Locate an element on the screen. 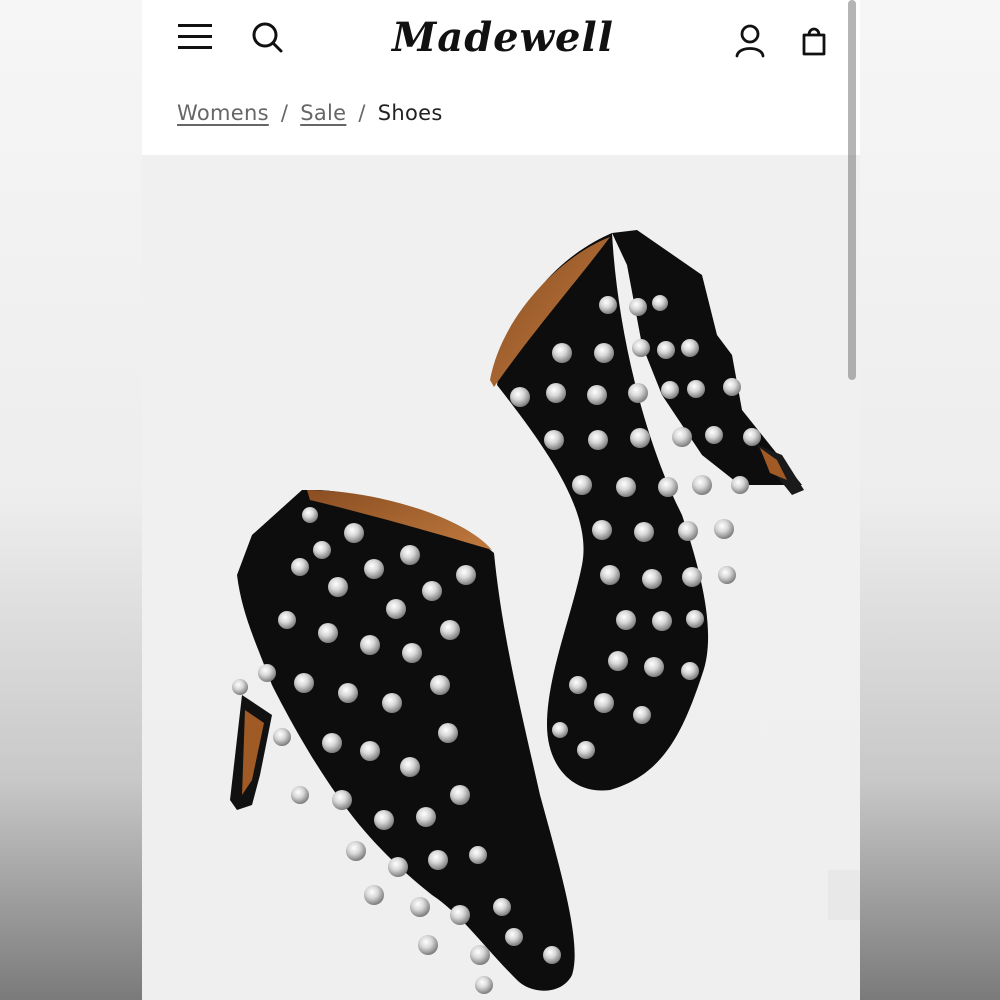  account-icon is located at coordinates (750, 41).